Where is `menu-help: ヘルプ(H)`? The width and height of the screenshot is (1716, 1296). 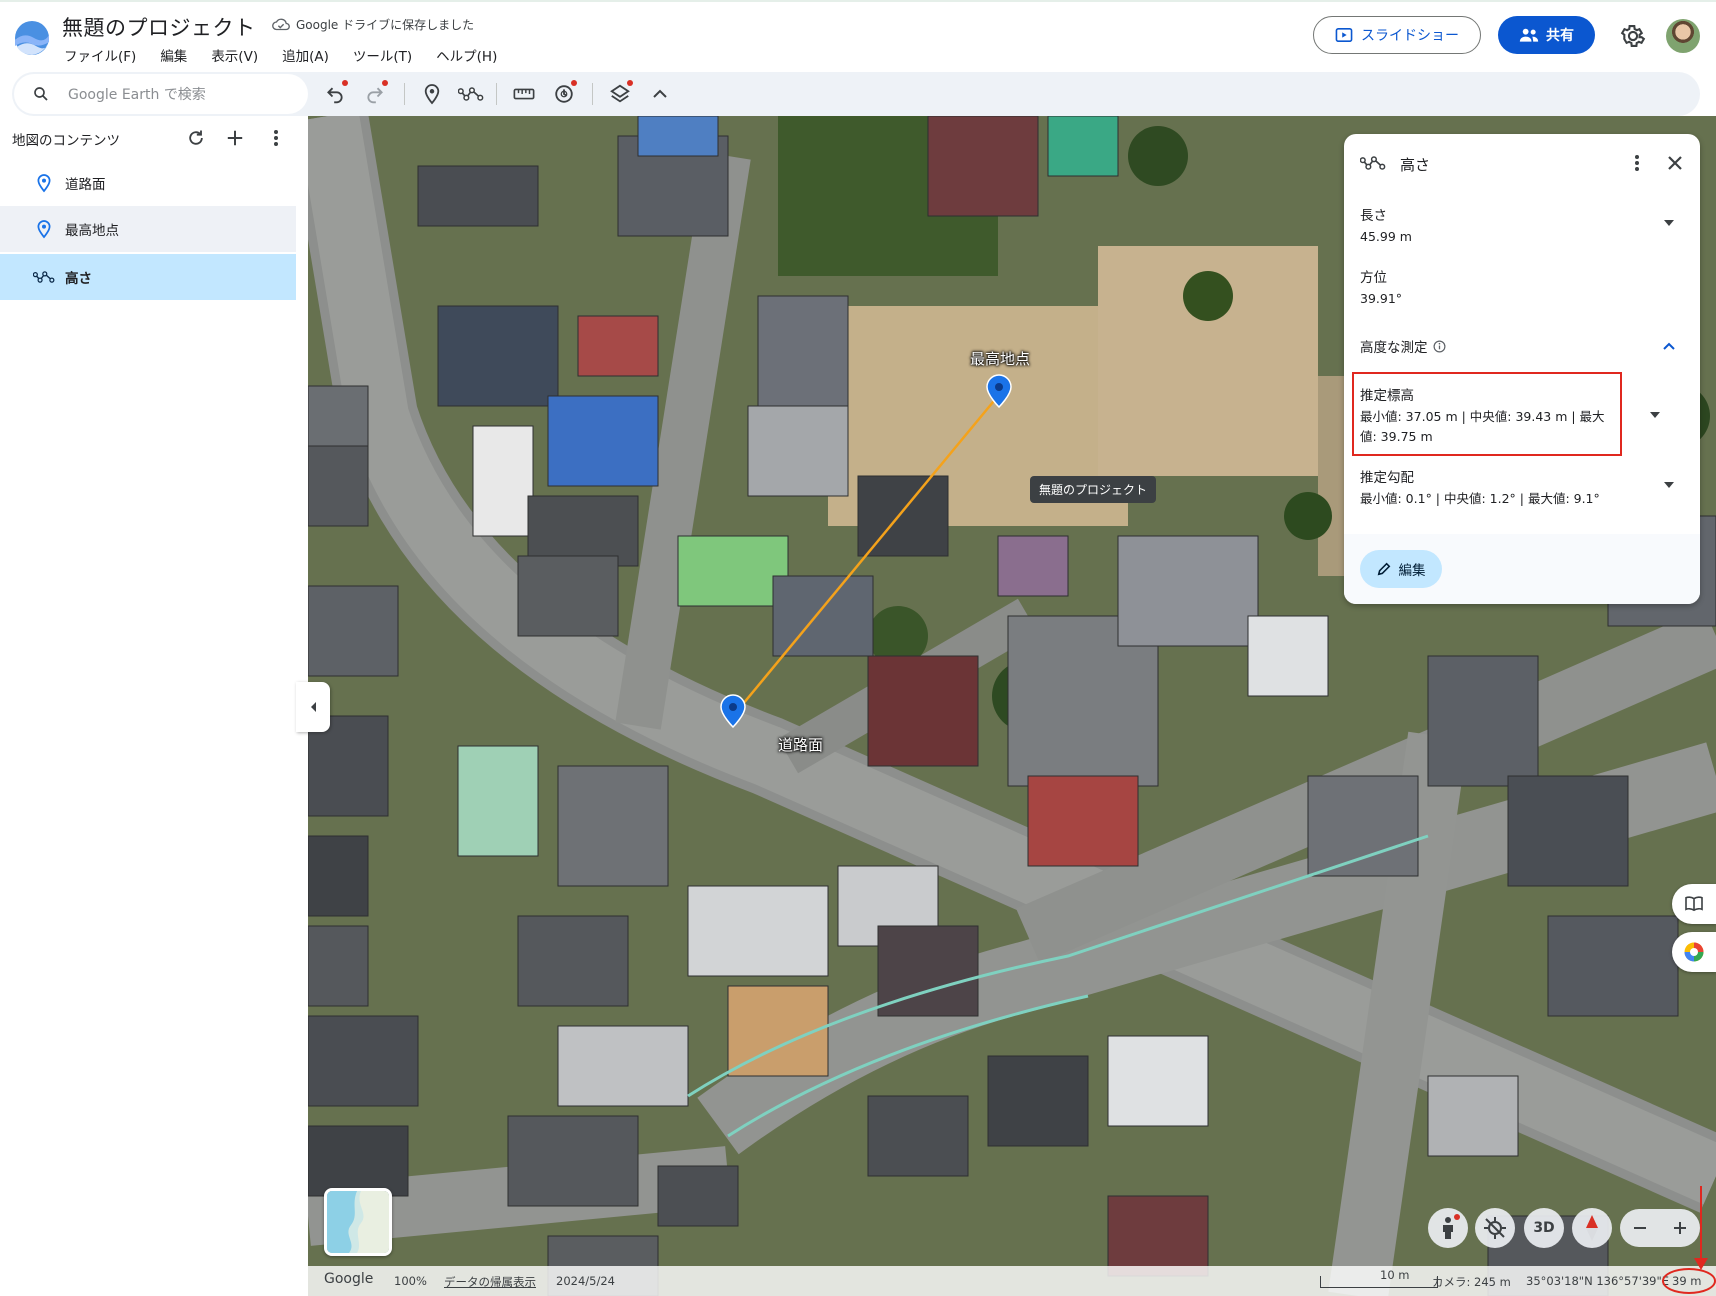 menu-help: ヘルプ(H) is located at coordinates (466, 57).